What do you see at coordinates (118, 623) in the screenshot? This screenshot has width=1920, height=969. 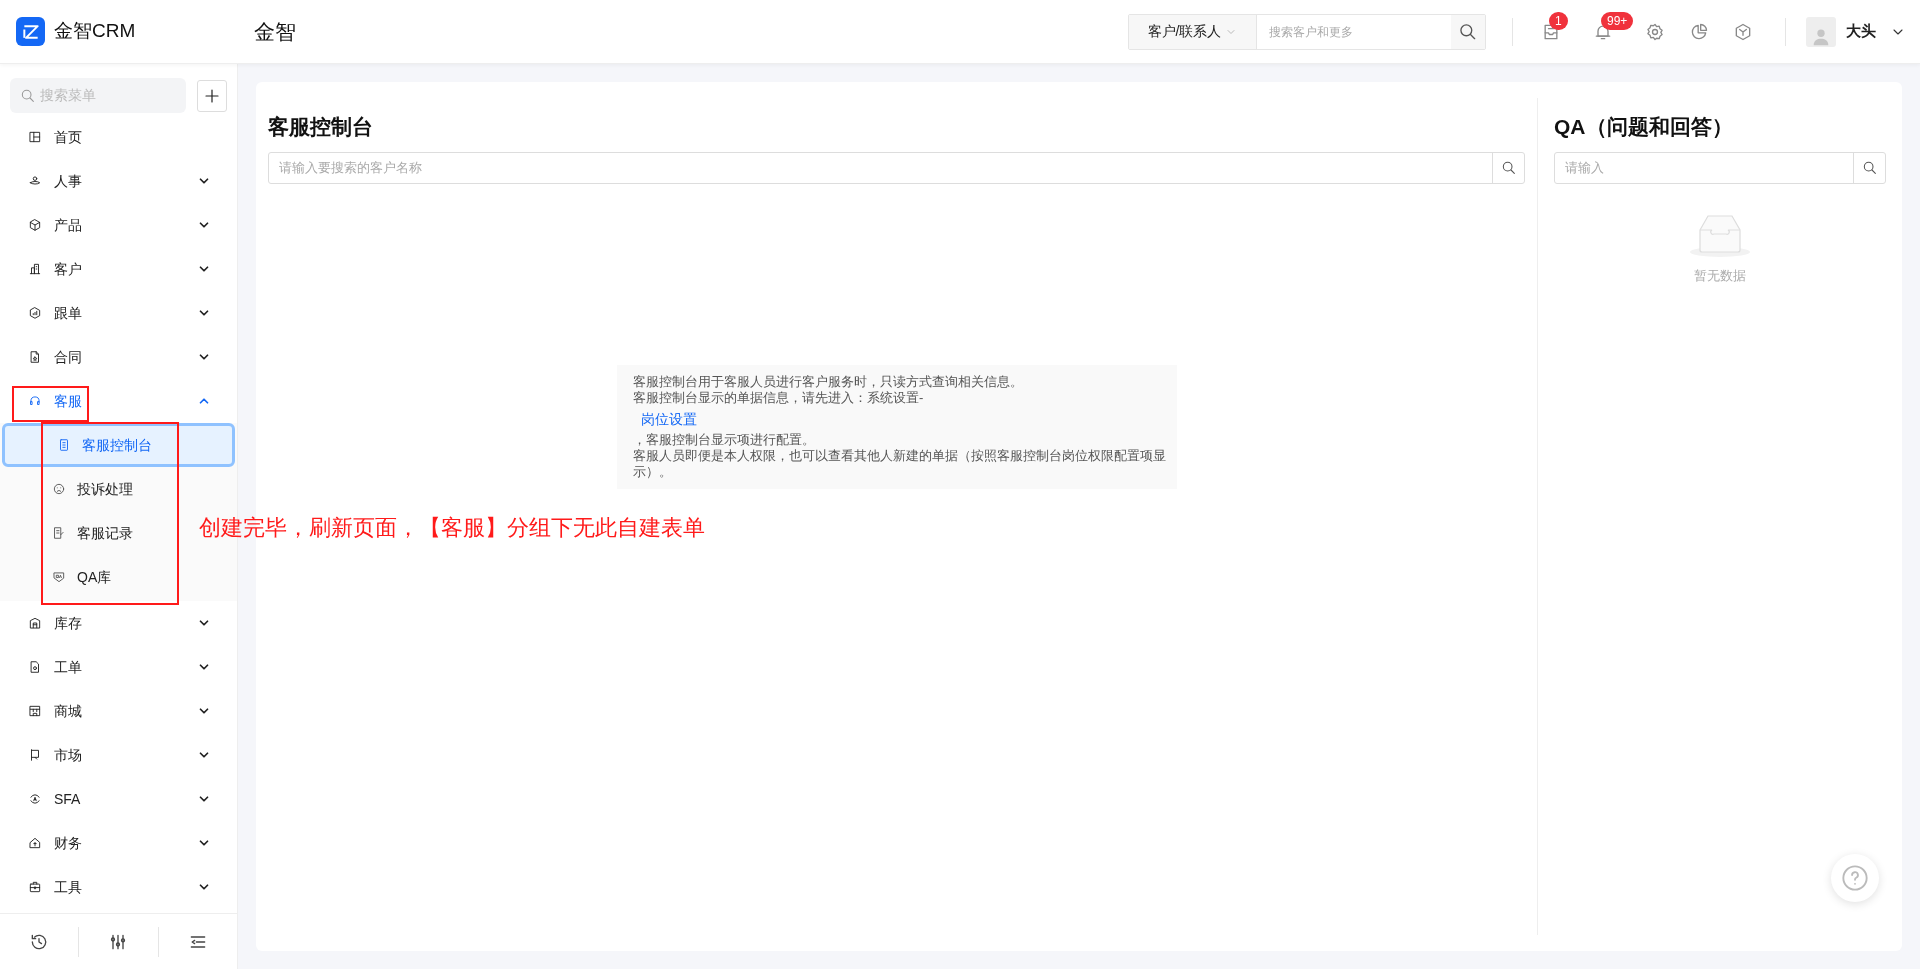 I see `menu-item: 库存` at bounding box center [118, 623].